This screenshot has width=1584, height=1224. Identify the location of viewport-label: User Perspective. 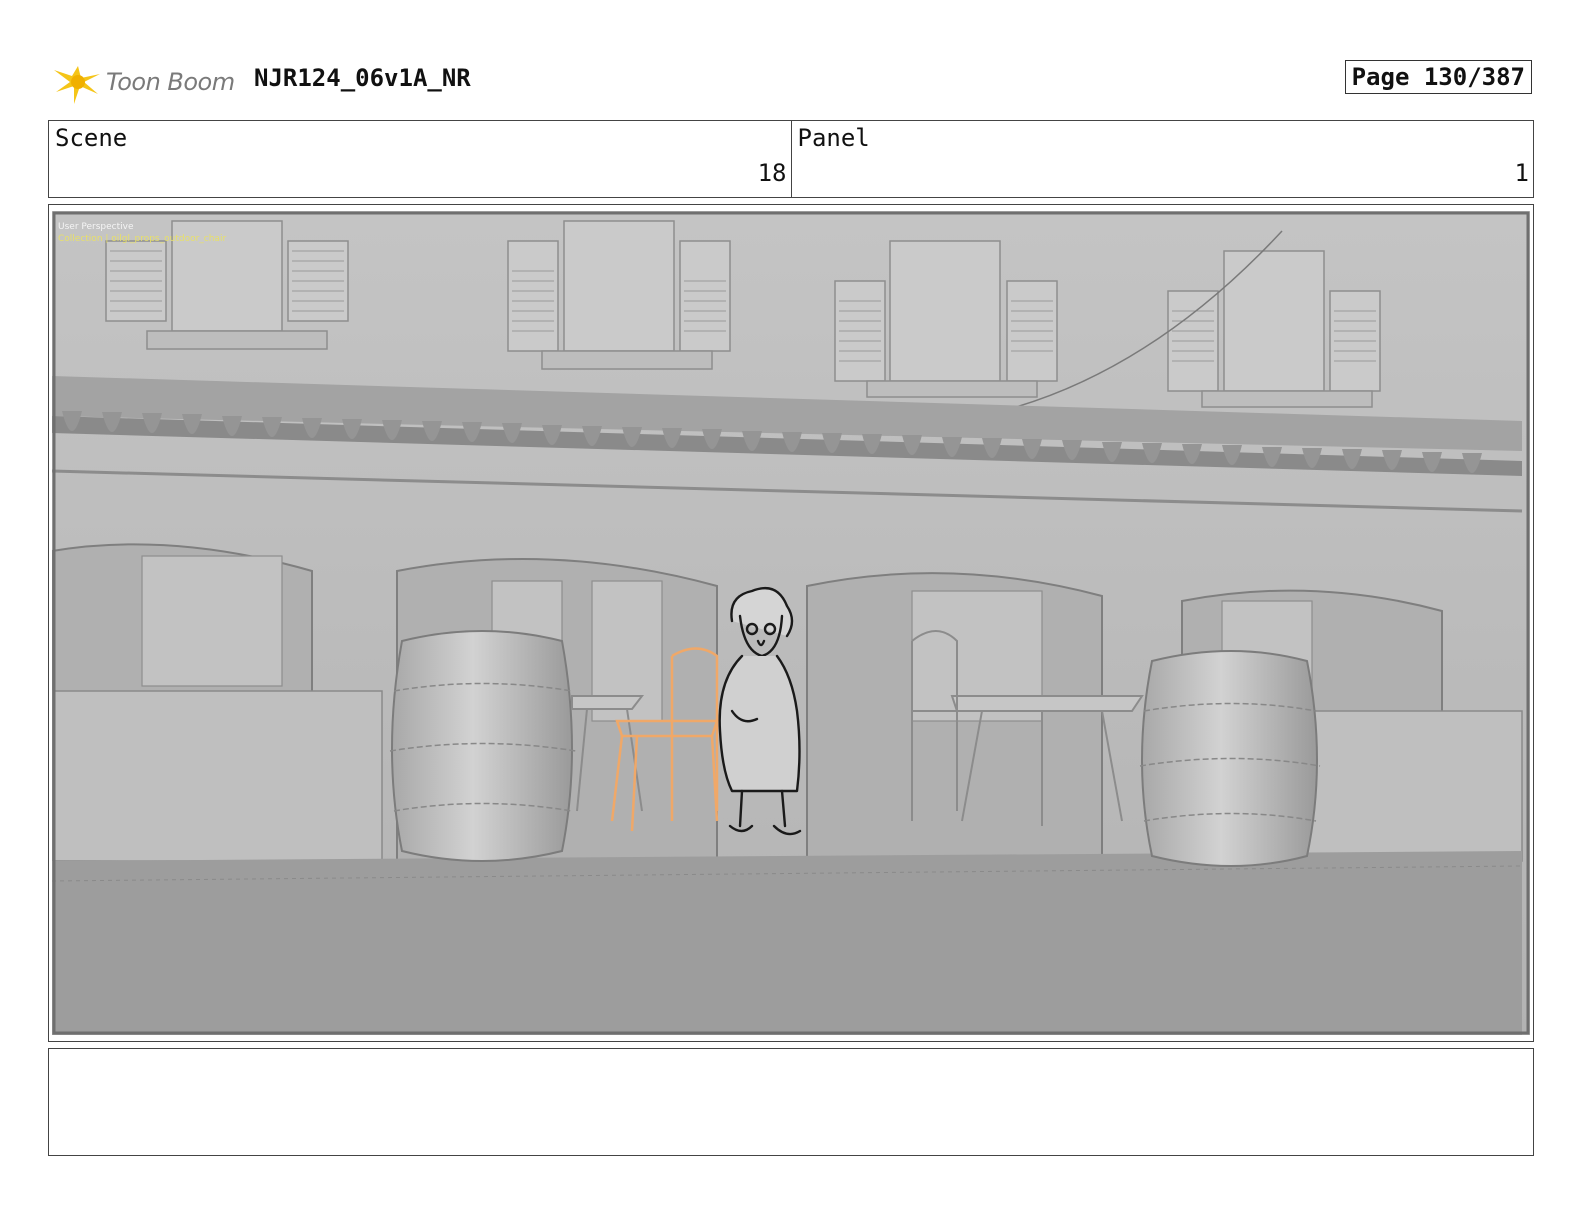
(96, 227).